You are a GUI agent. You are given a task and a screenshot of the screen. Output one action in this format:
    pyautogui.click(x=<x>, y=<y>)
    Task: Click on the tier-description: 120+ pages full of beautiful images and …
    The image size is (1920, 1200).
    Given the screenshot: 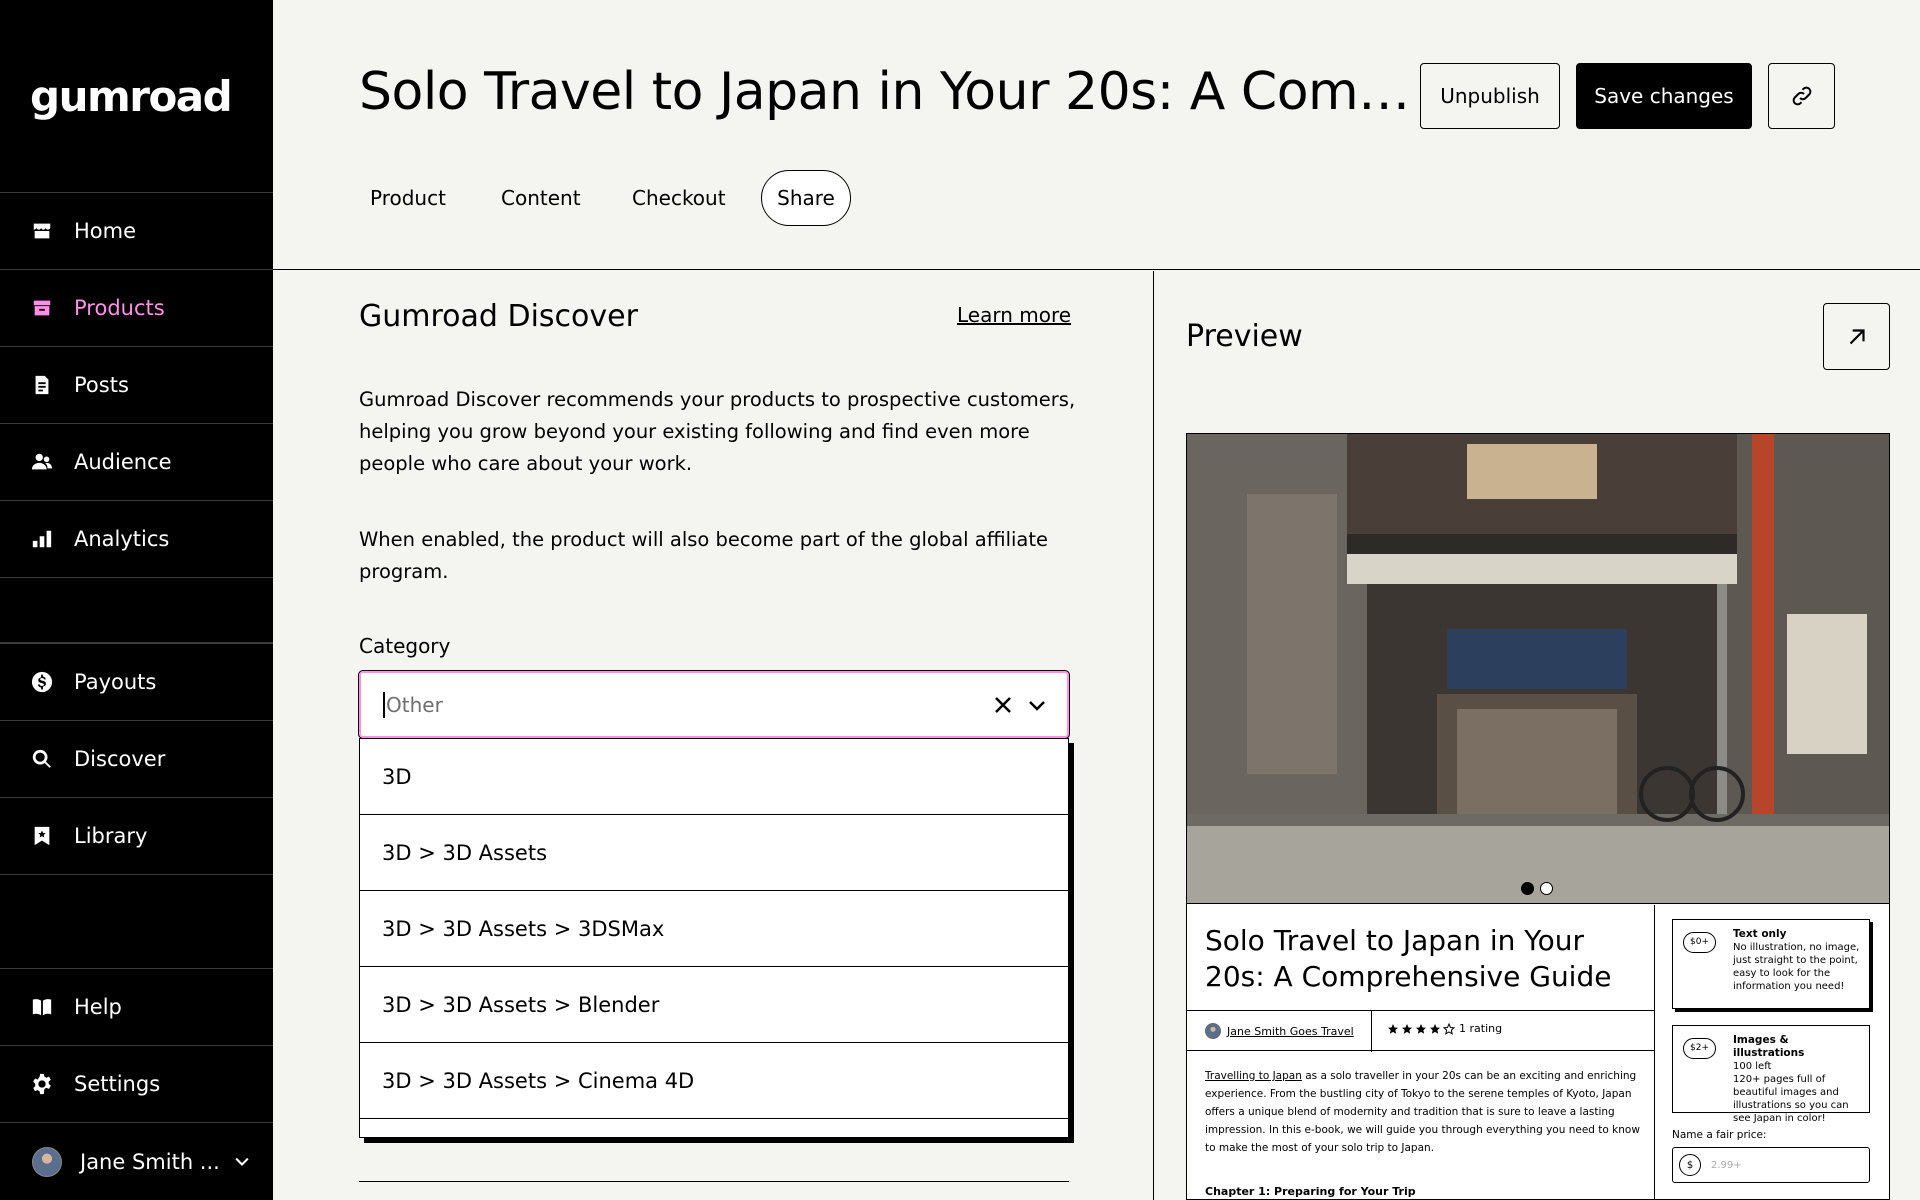 What is the action you would take?
    pyautogui.click(x=1791, y=1099)
    